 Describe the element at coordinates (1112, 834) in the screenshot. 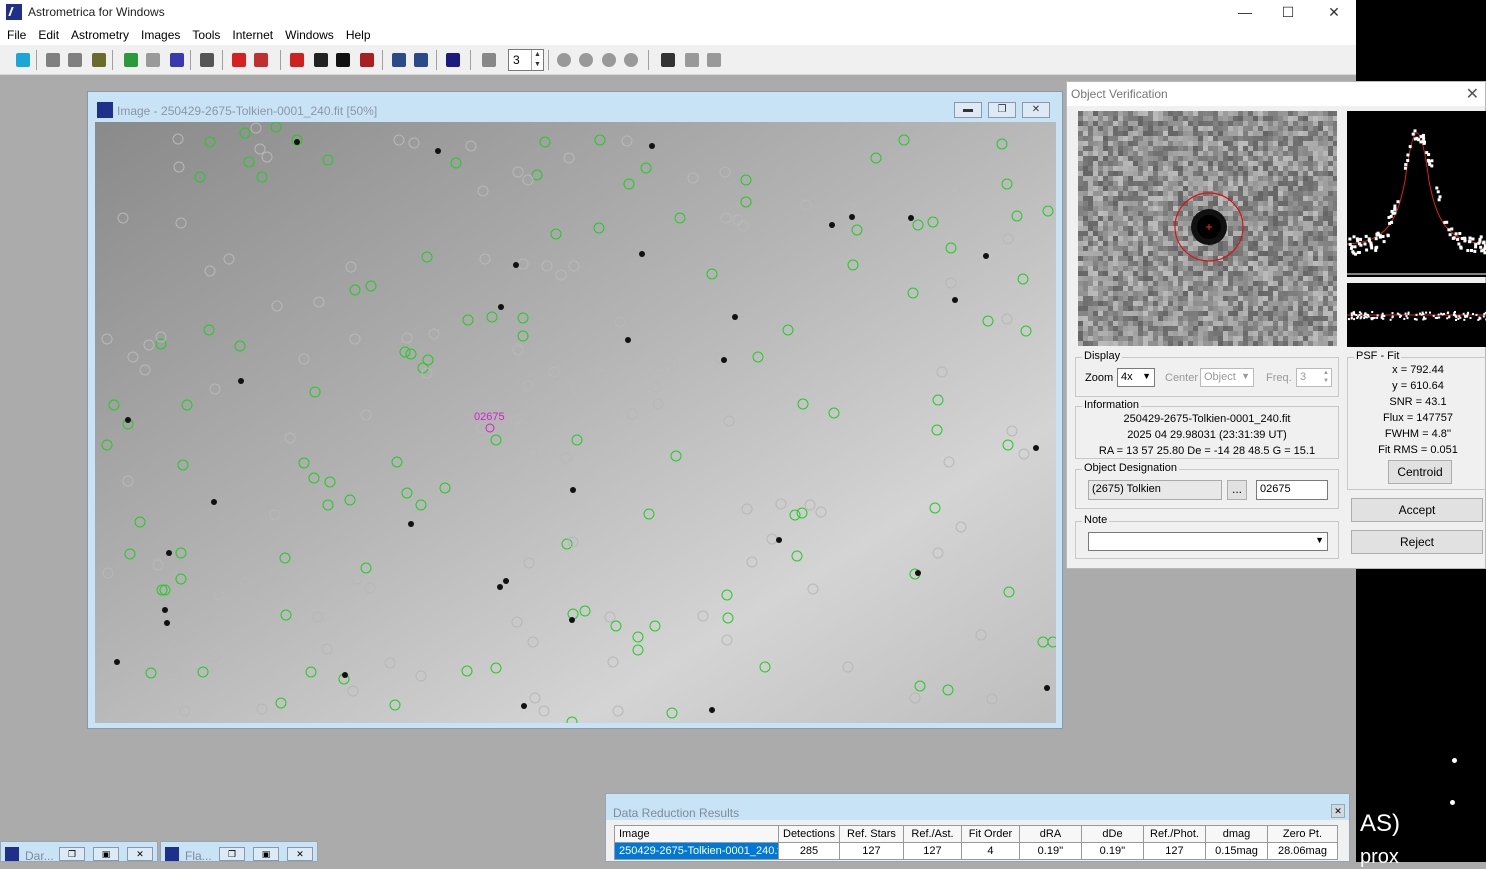

I see `column-header: dDe` at that location.